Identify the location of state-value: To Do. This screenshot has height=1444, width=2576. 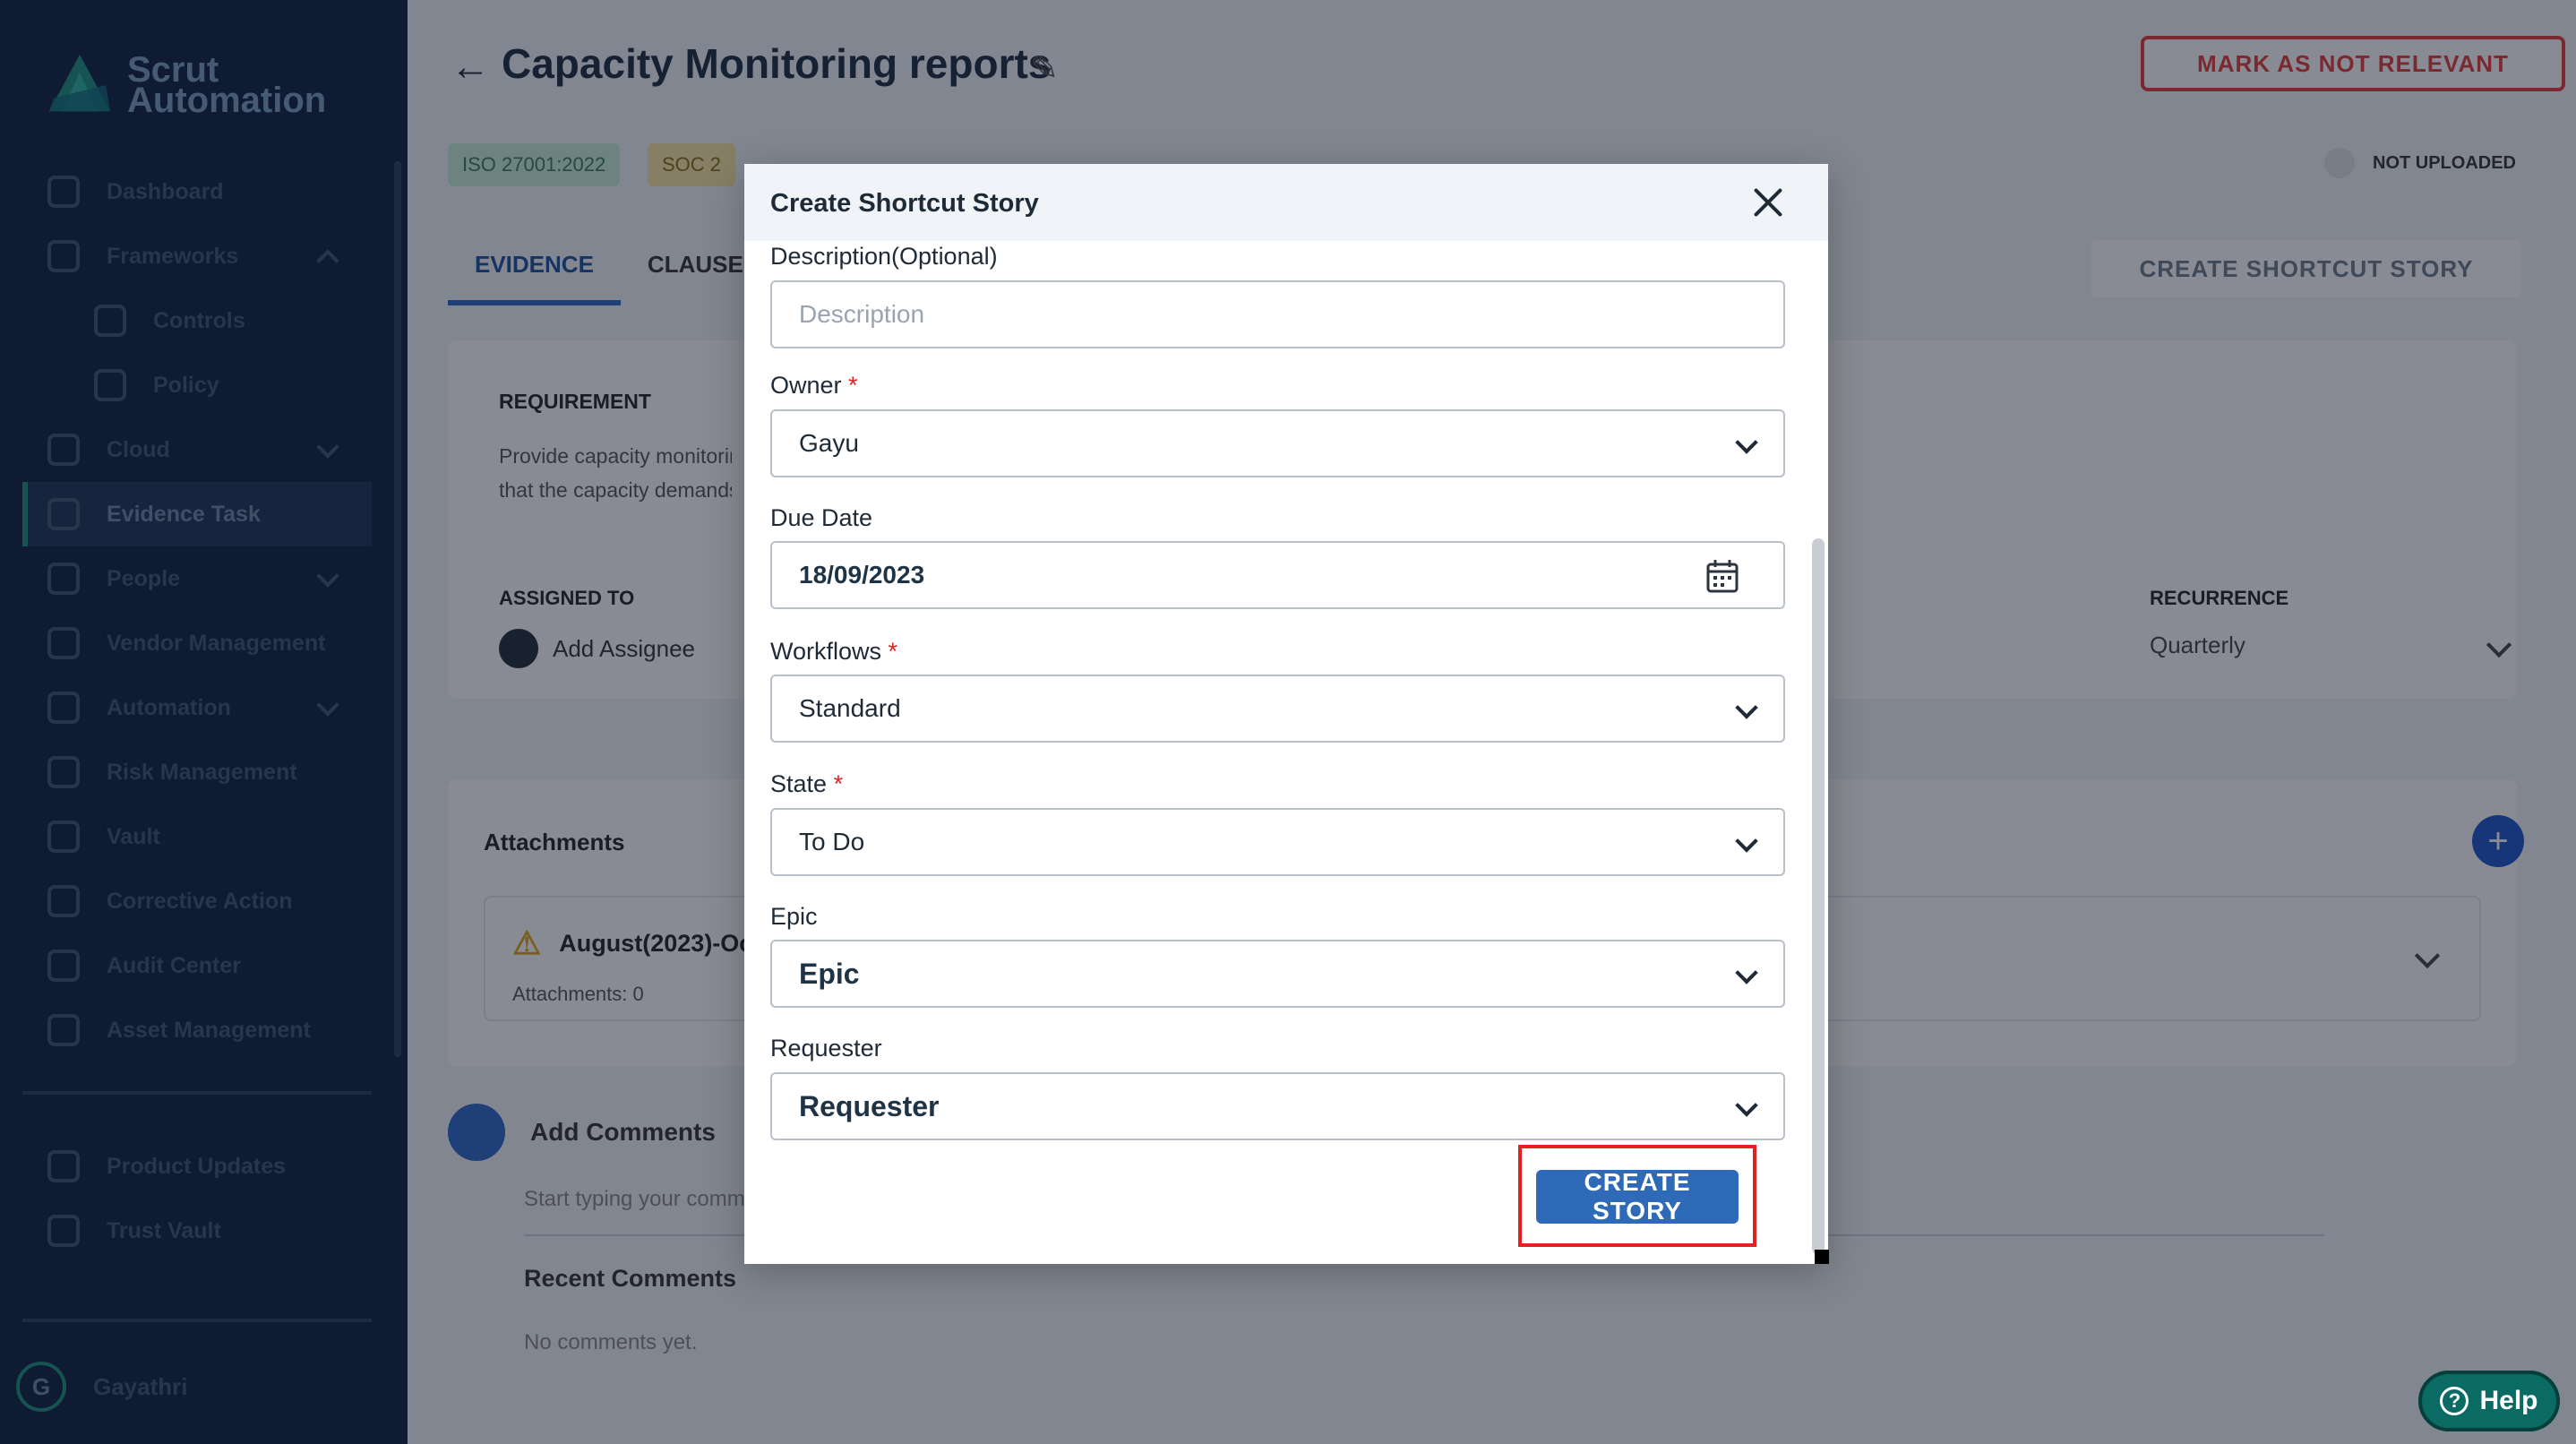
(832, 841).